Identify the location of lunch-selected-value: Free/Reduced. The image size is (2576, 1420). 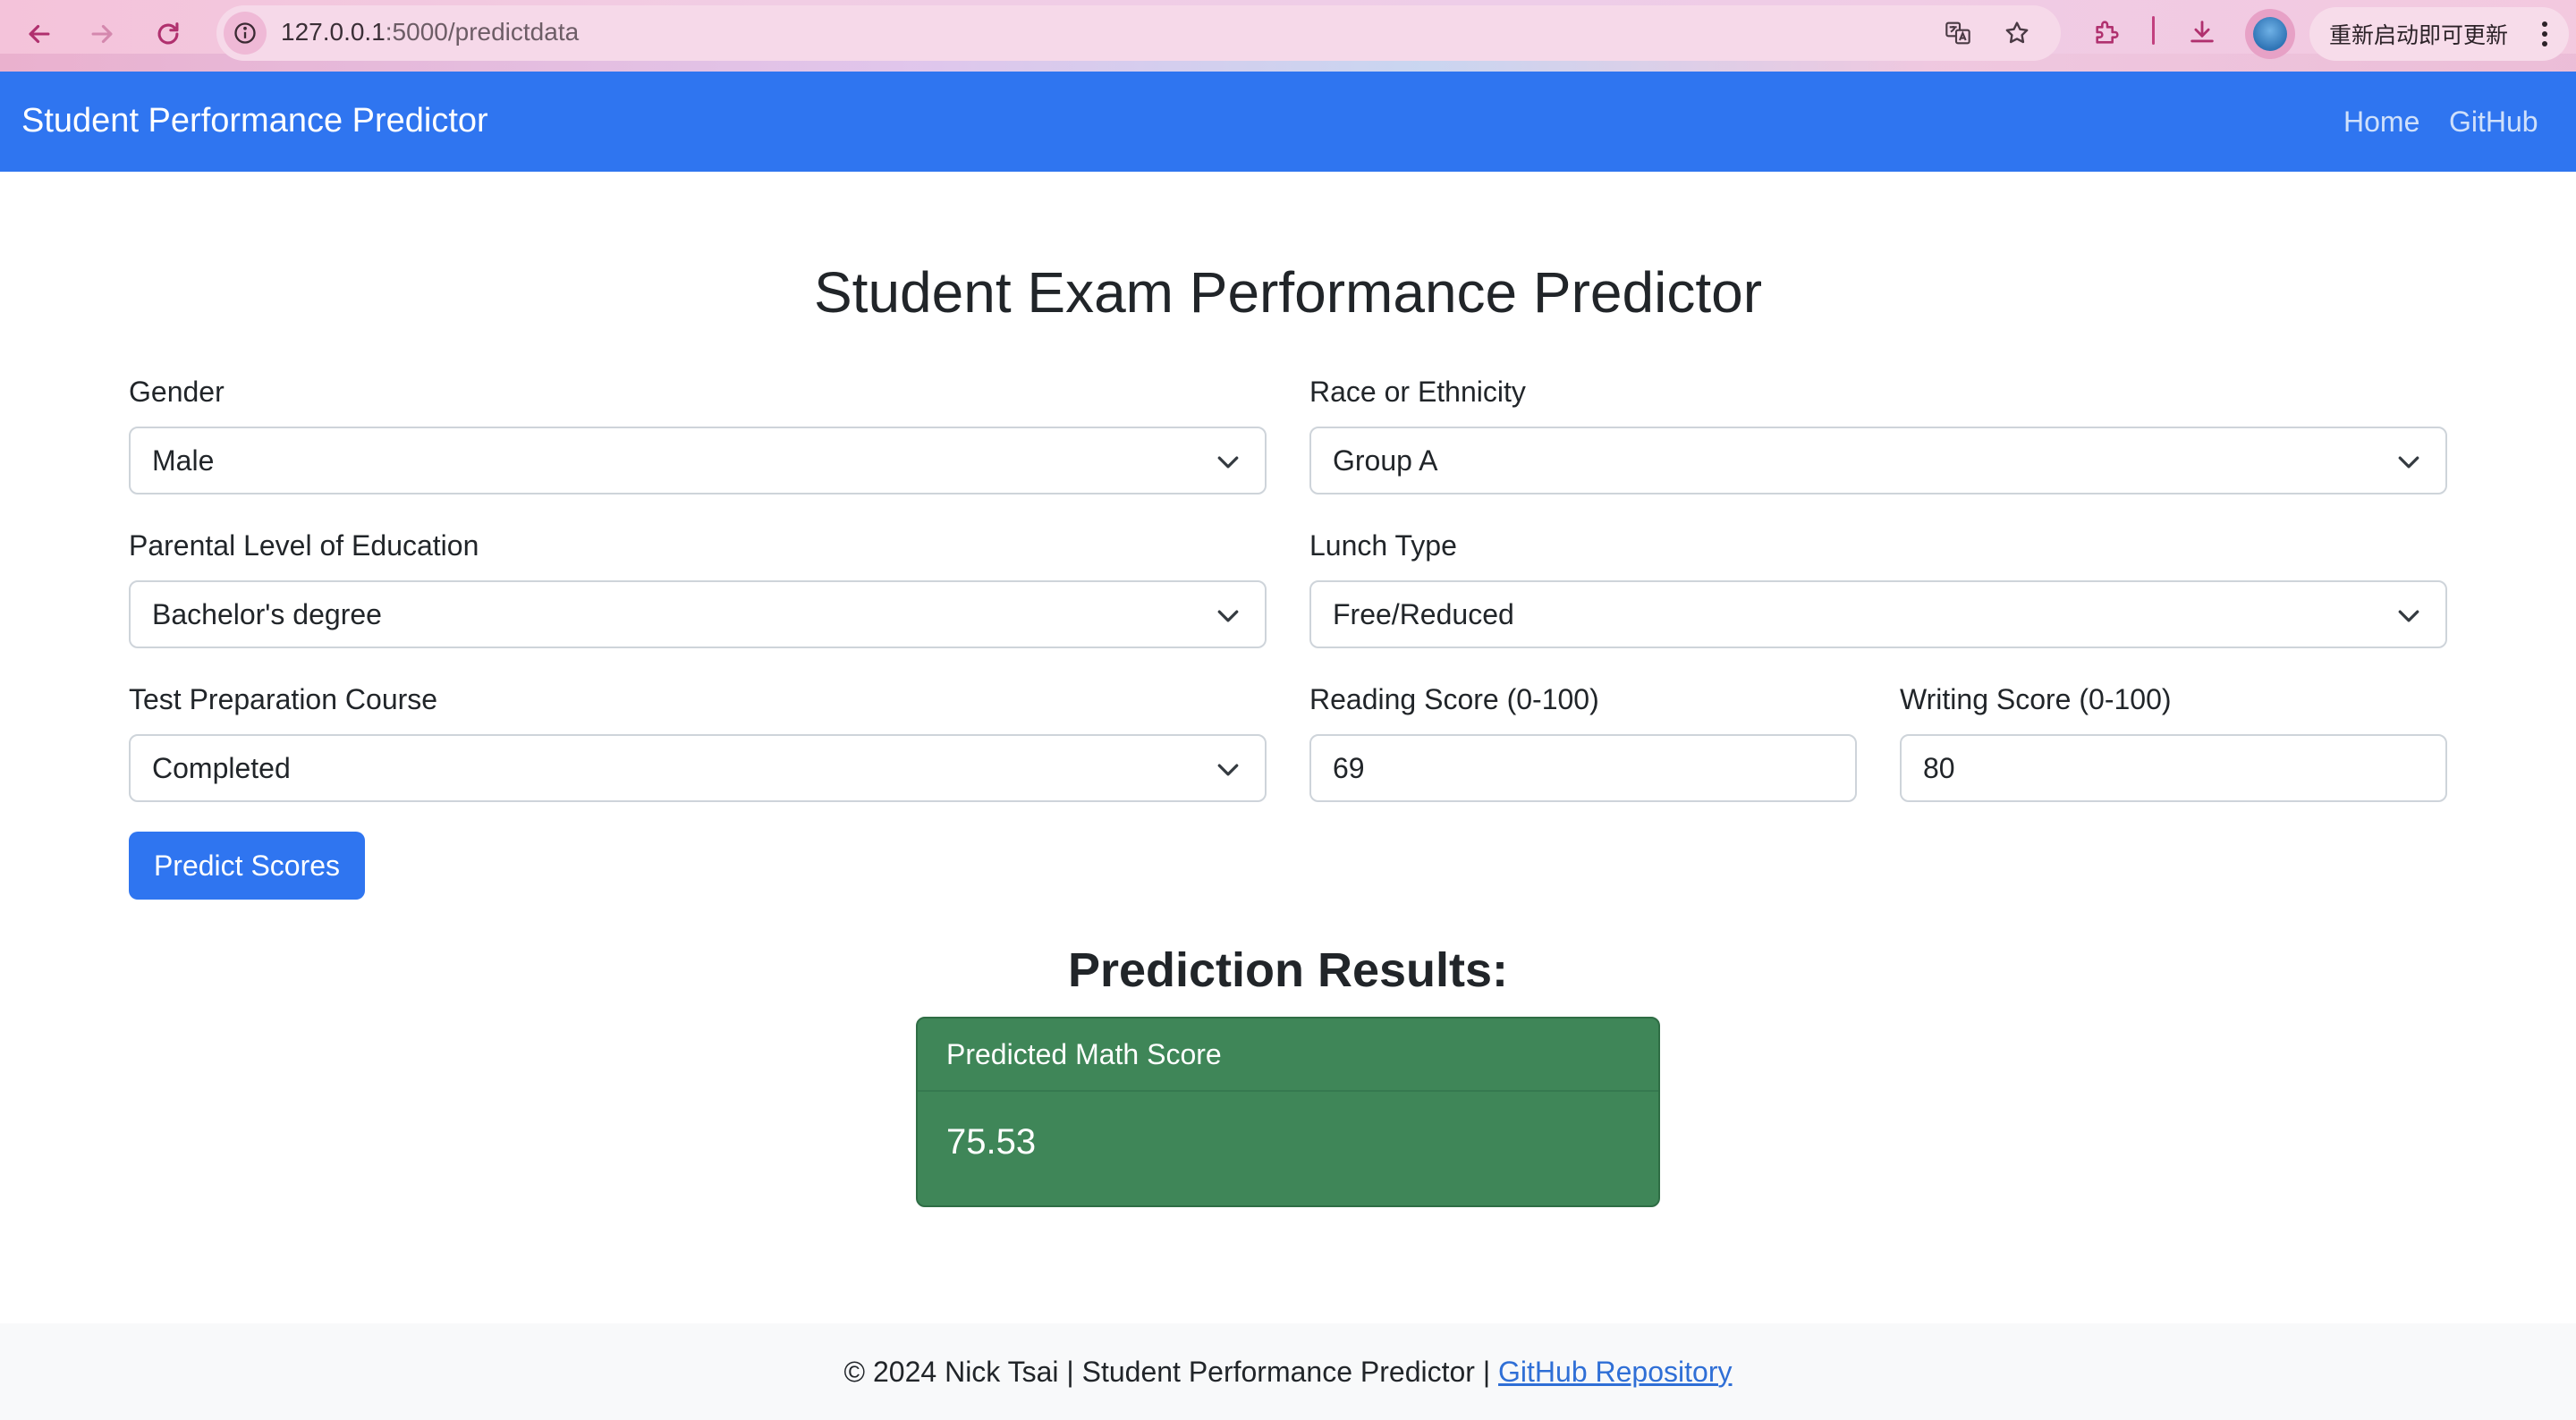
(1423, 613).